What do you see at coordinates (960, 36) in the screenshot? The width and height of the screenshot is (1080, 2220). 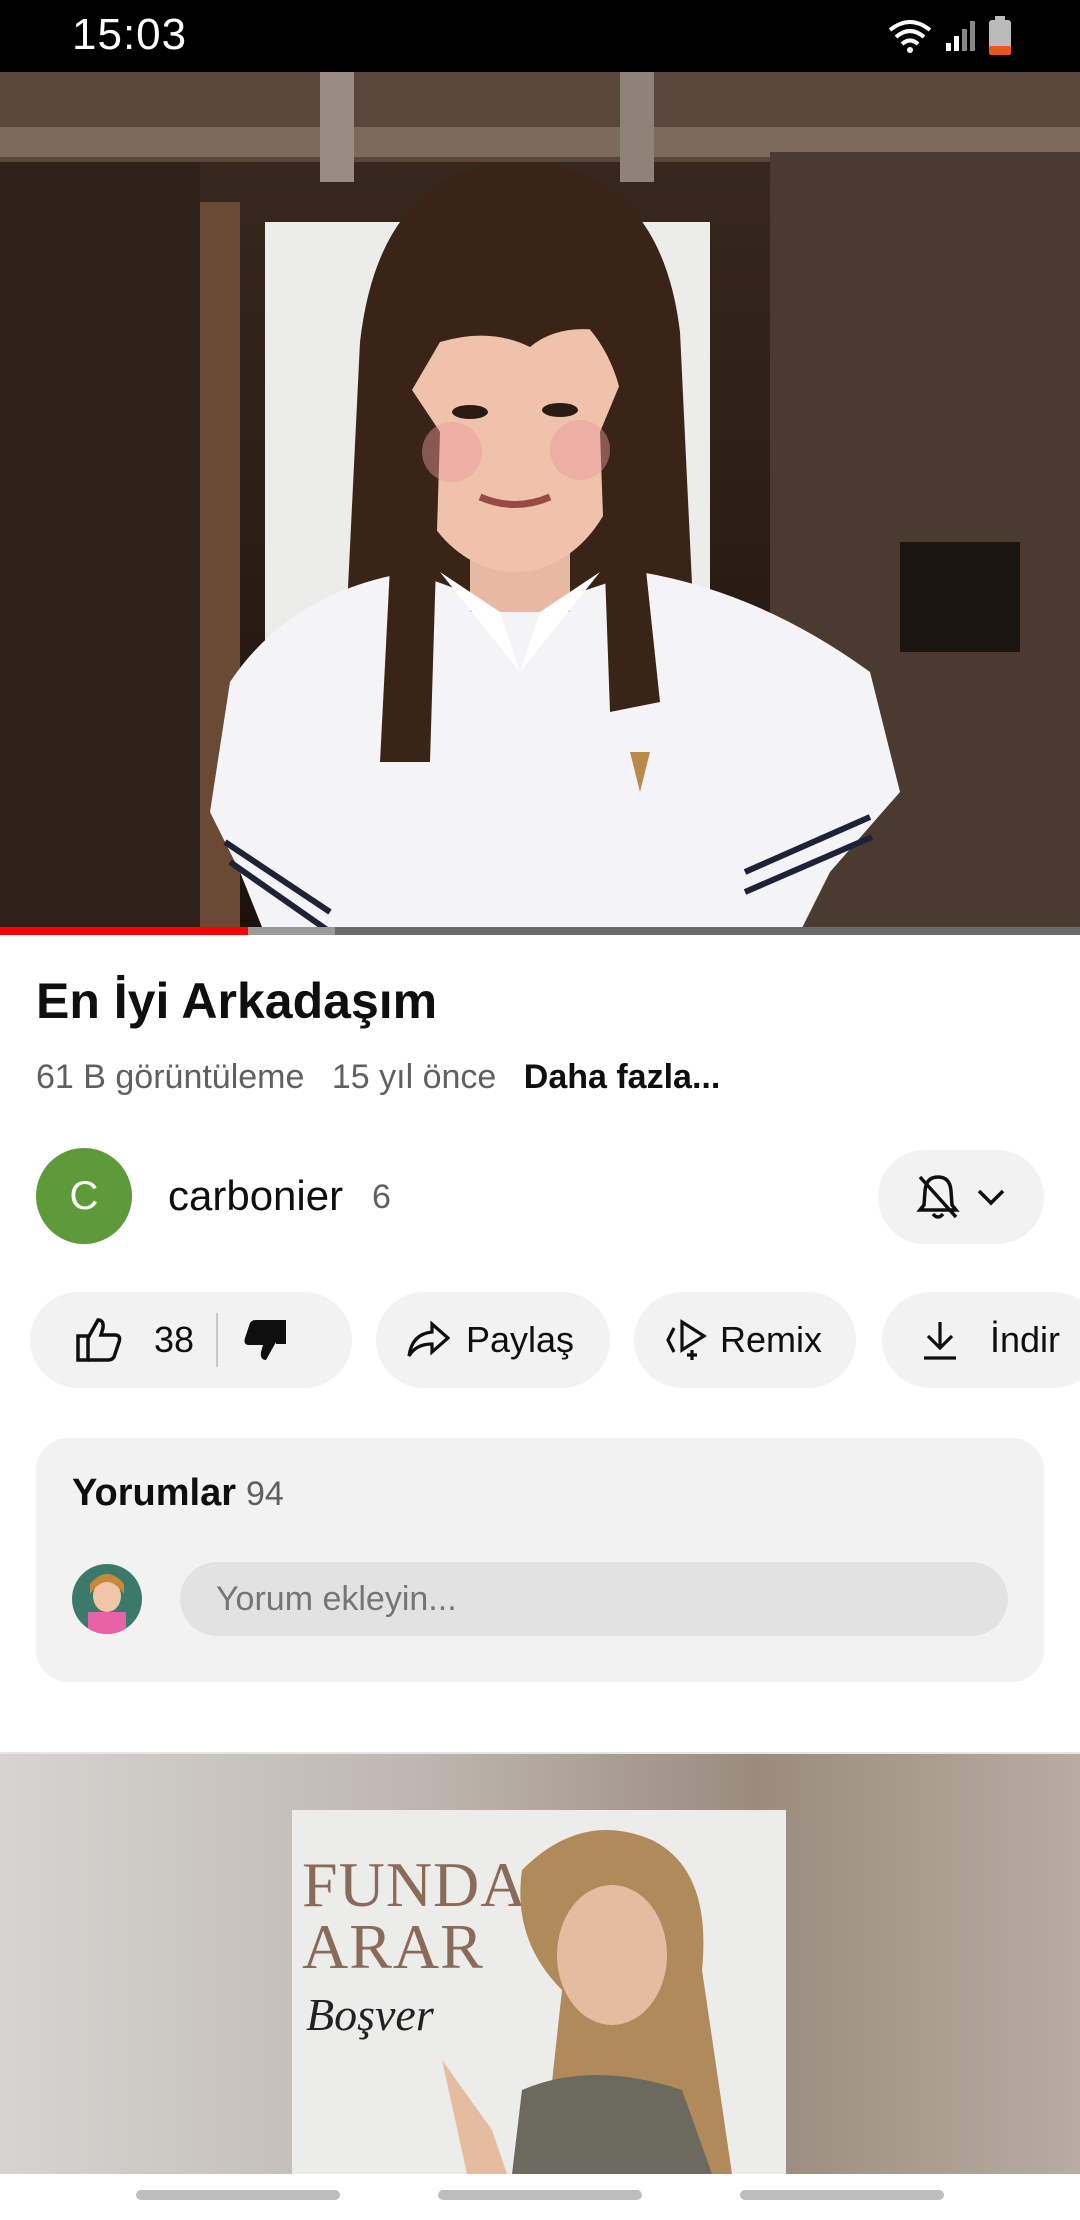 I see `signal-icon` at bounding box center [960, 36].